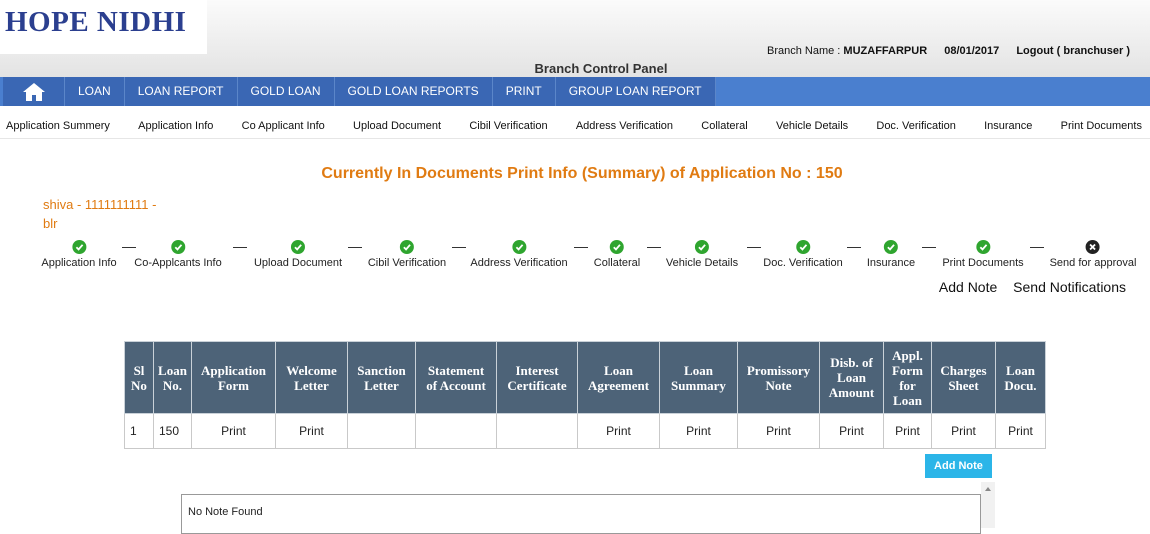  Describe the element at coordinates (601, 68) in the screenshot. I see `panel-title: Branch Control Panel` at that location.